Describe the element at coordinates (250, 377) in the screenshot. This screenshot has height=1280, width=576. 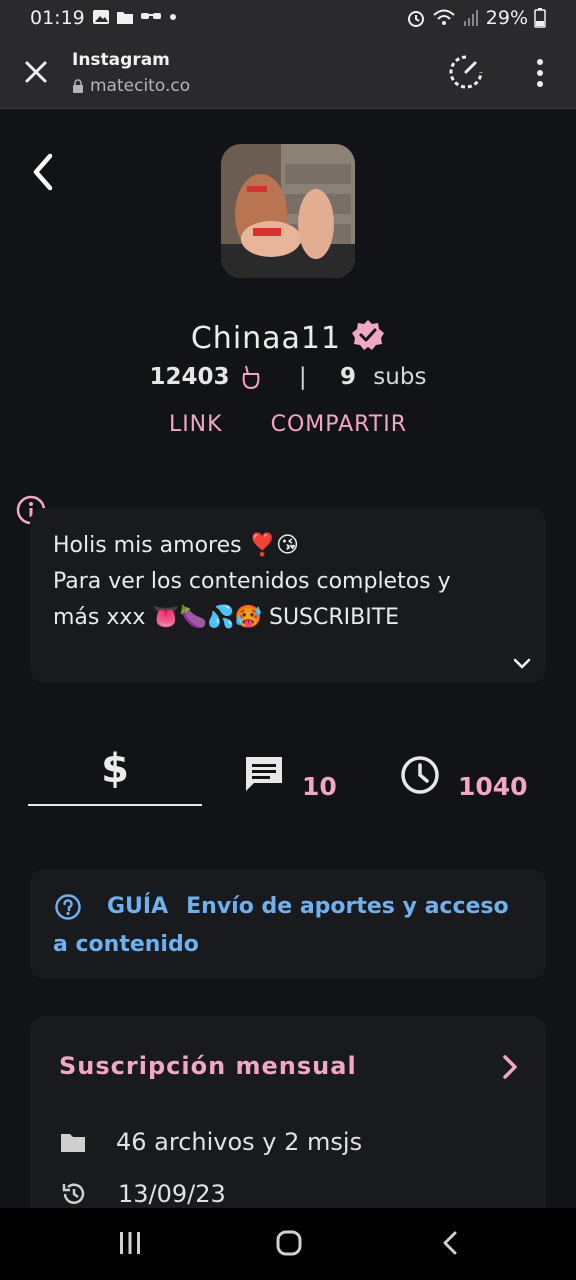
I see `mate-icon` at that location.